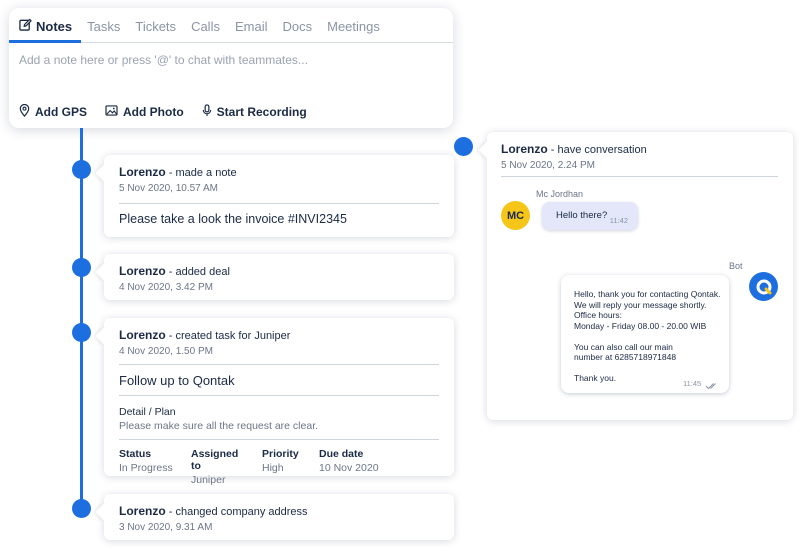  I want to click on tab-label: Tickets, so click(156, 26).